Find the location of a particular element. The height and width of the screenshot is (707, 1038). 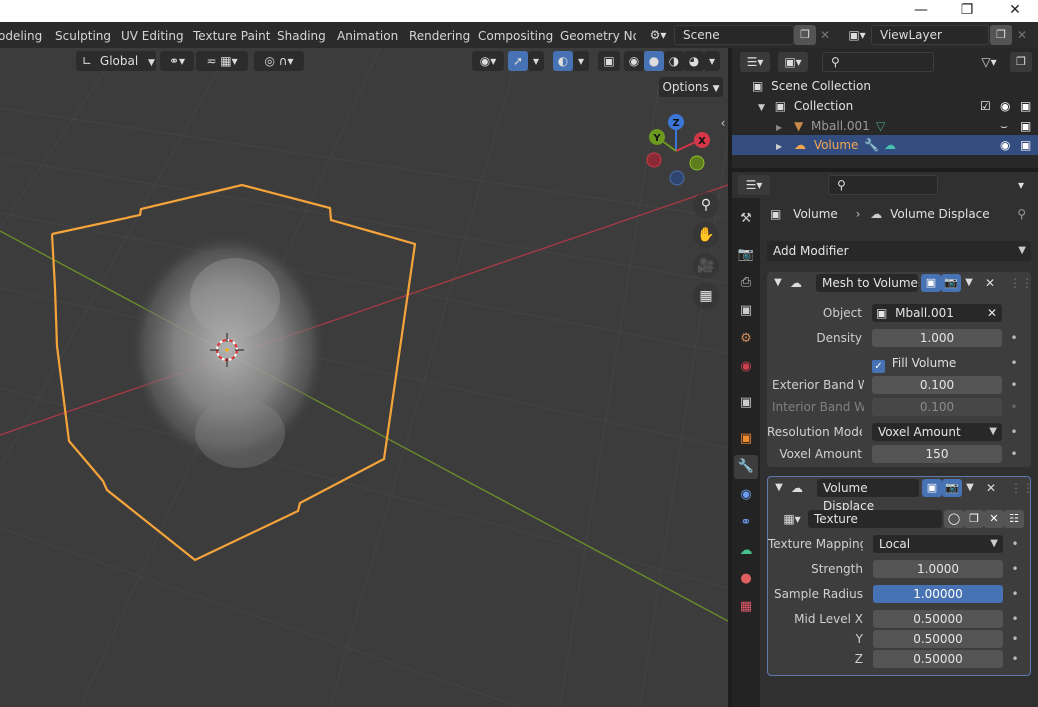

density-field: 1.000 is located at coordinates (937, 338).